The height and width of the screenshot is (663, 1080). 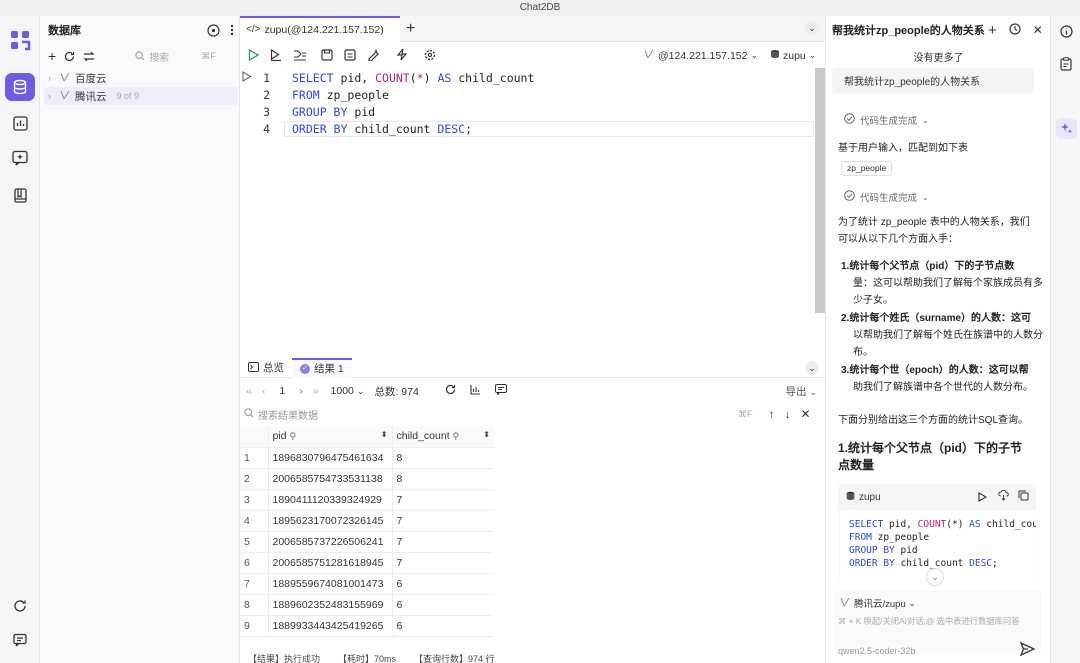 What do you see at coordinates (266, 368) in the screenshot?
I see `tab-overview: 总览` at bounding box center [266, 368].